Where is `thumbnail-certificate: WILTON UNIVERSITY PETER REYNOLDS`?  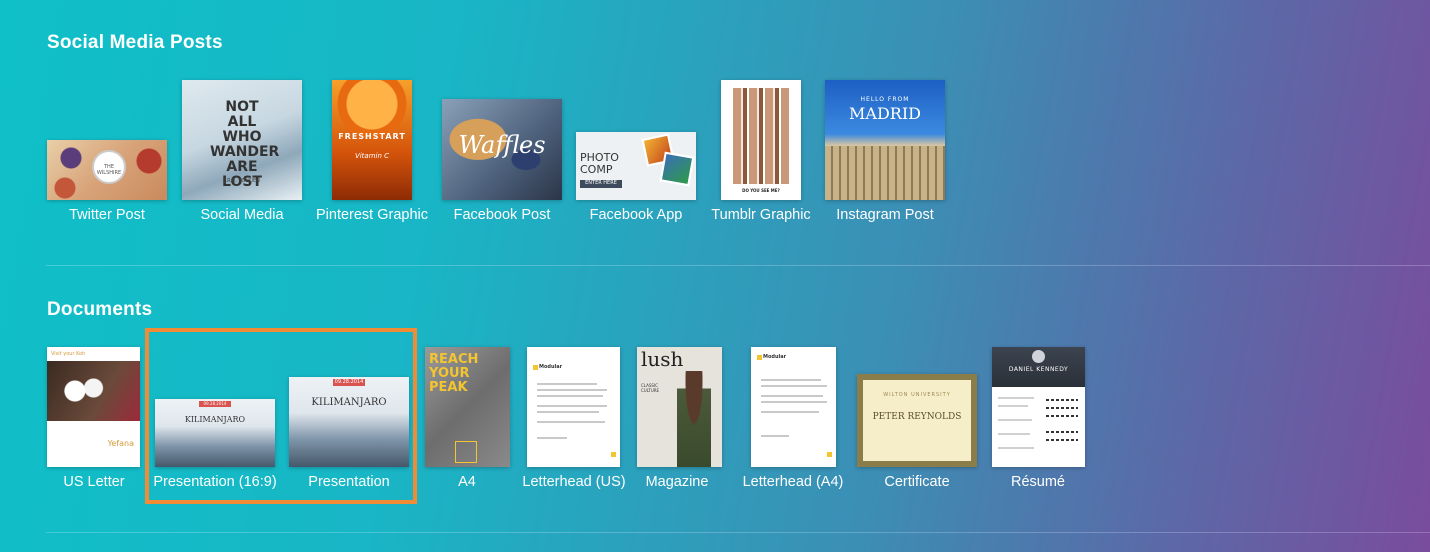 thumbnail-certificate: WILTON UNIVERSITY PETER REYNOLDS is located at coordinates (917, 420).